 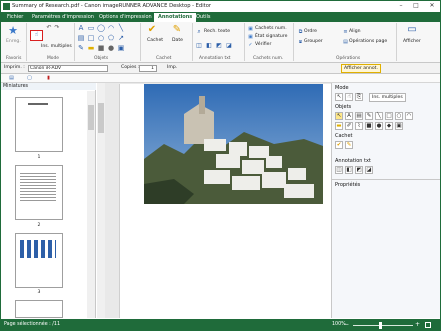 What do you see at coordinates (355, 31) in the screenshot?
I see `align-button: Align` at bounding box center [355, 31].